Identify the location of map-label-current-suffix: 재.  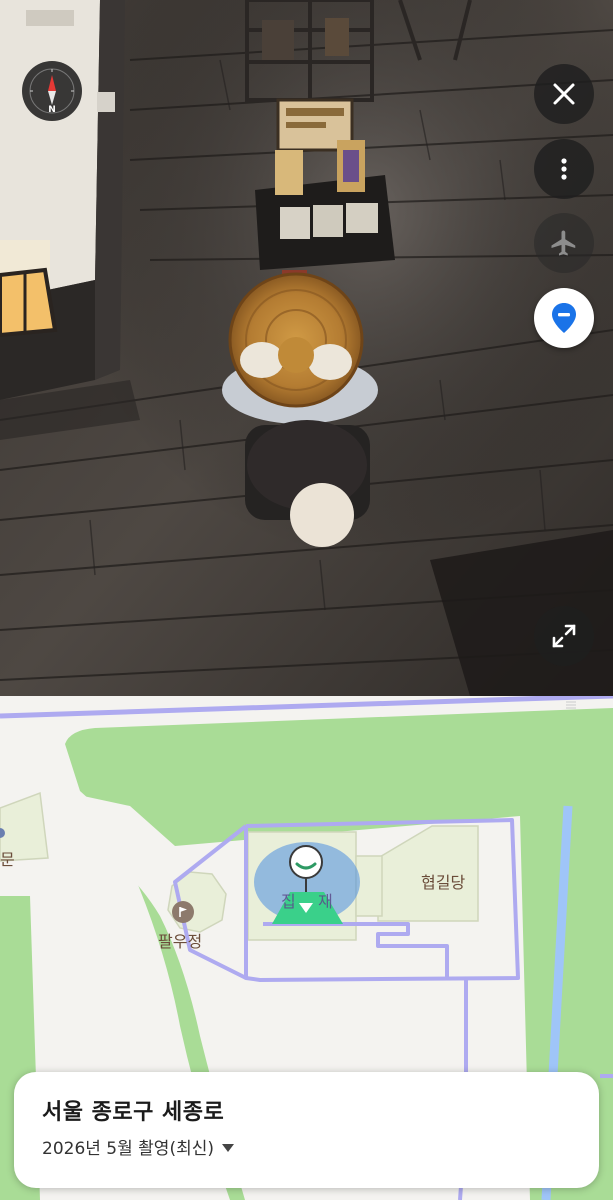
(325, 901).